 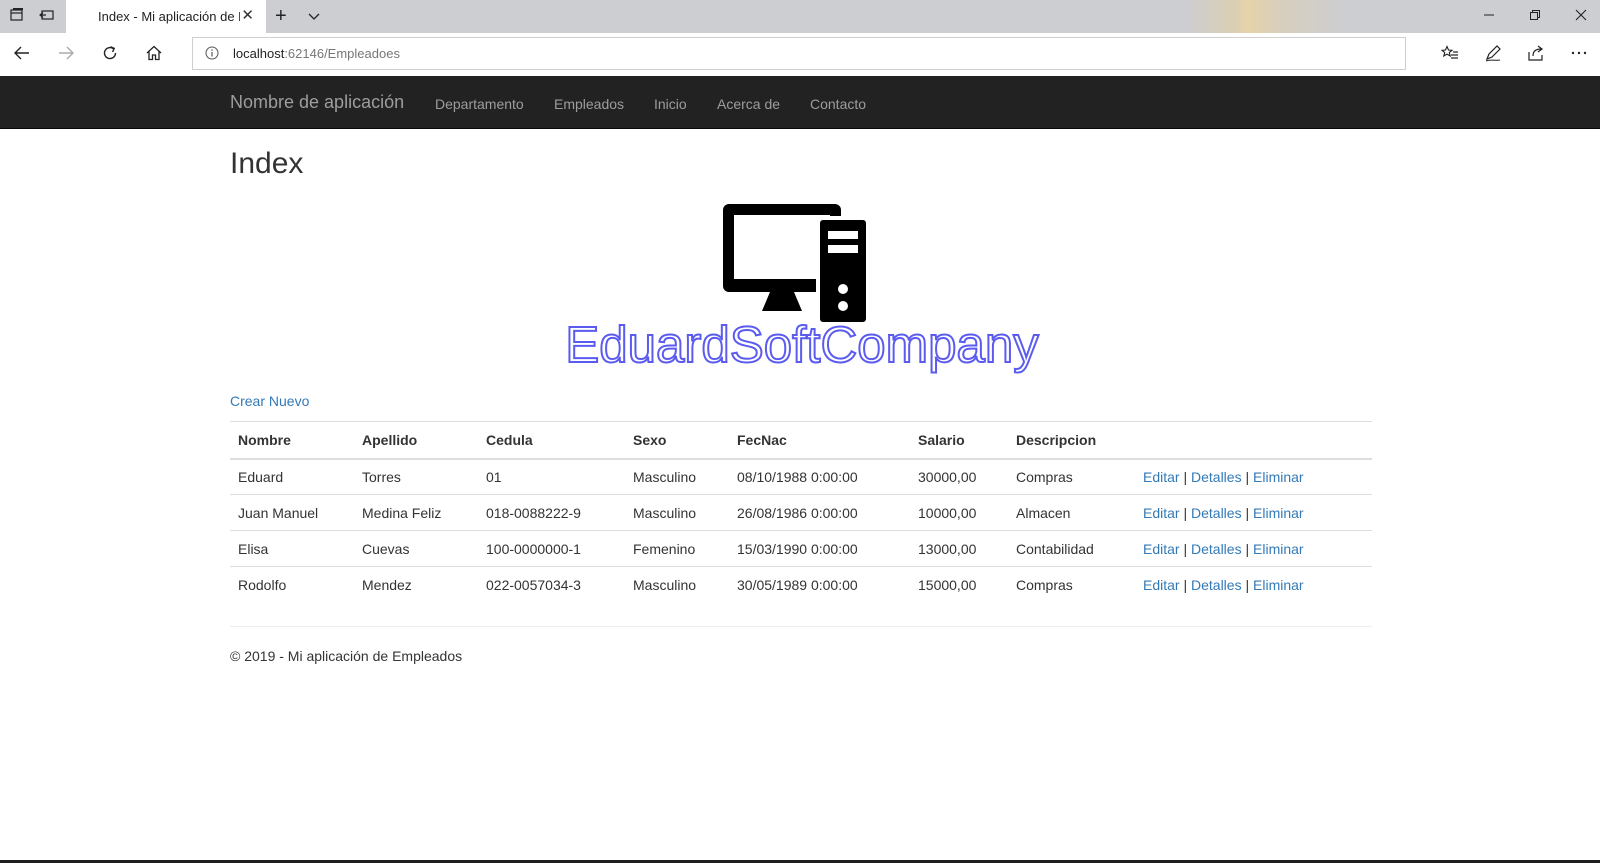 What do you see at coordinates (292, 440) in the screenshot?
I see `column-header-nombre: Nombre` at bounding box center [292, 440].